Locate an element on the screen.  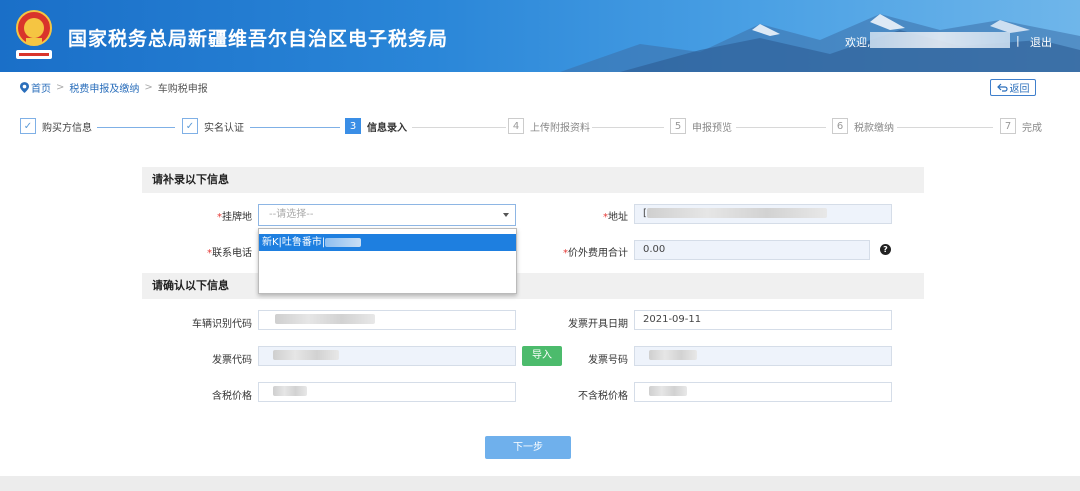
plate-location-dropdown: 新K|吐鲁番市| is located at coordinates (387, 261).